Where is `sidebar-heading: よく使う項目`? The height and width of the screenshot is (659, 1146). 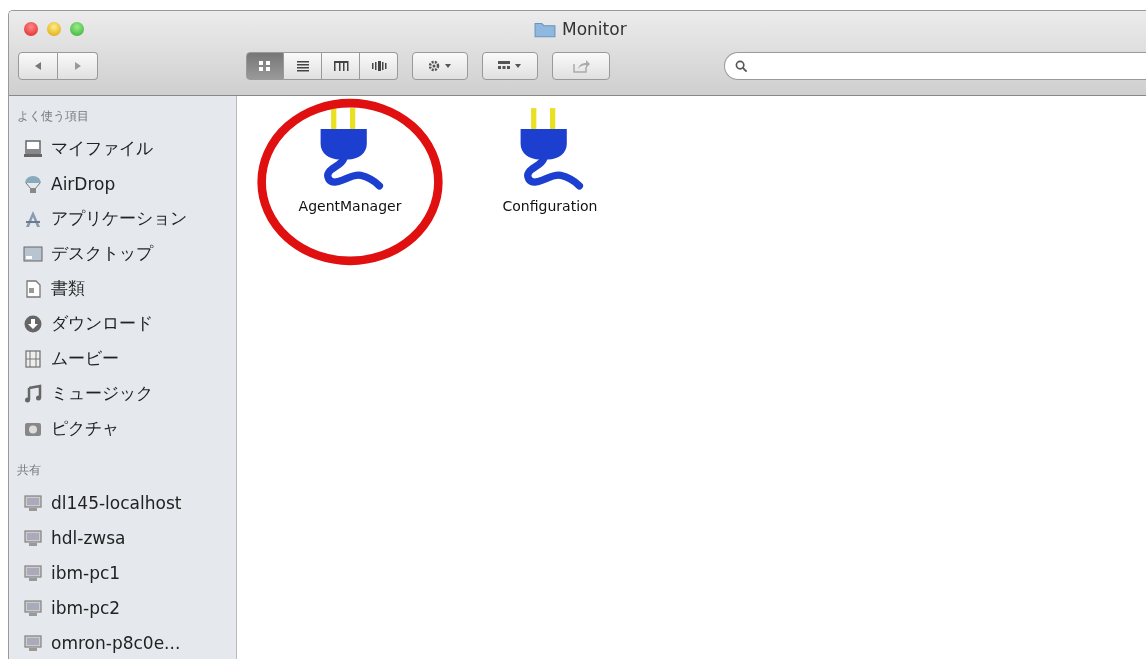
sidebar-heading: よく使う項目 is located at coordinates (53, 116).